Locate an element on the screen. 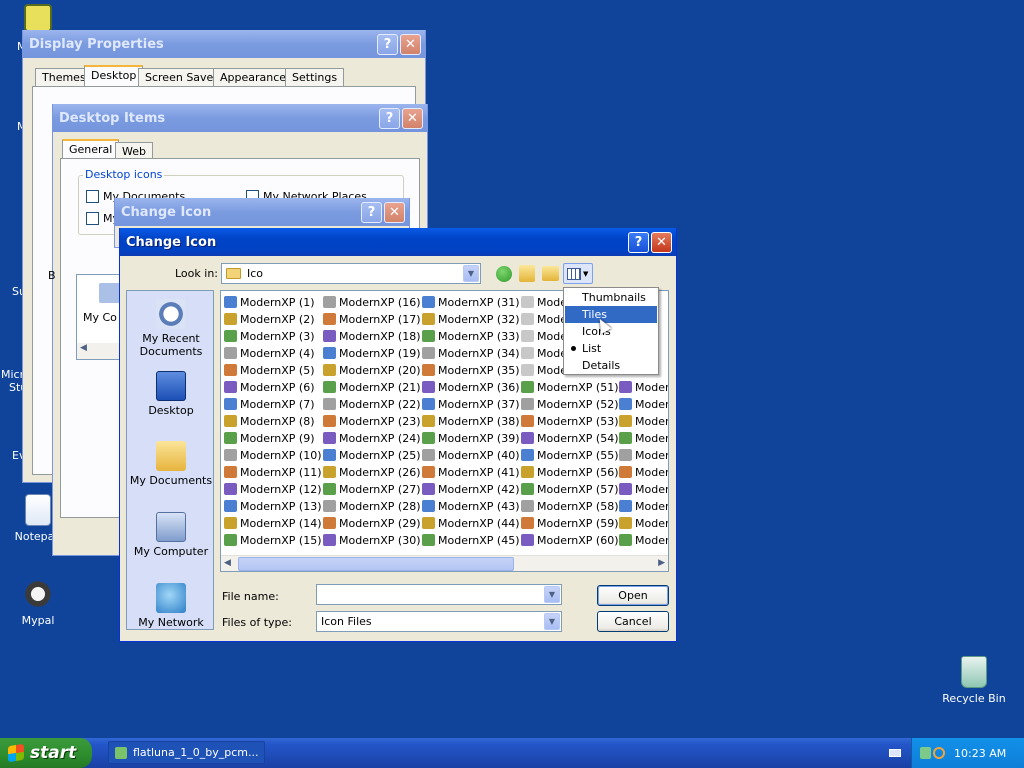 This screenshot has width=1024, height=768. file-item: ModernXP (45) is located at coordinates (471, 540).